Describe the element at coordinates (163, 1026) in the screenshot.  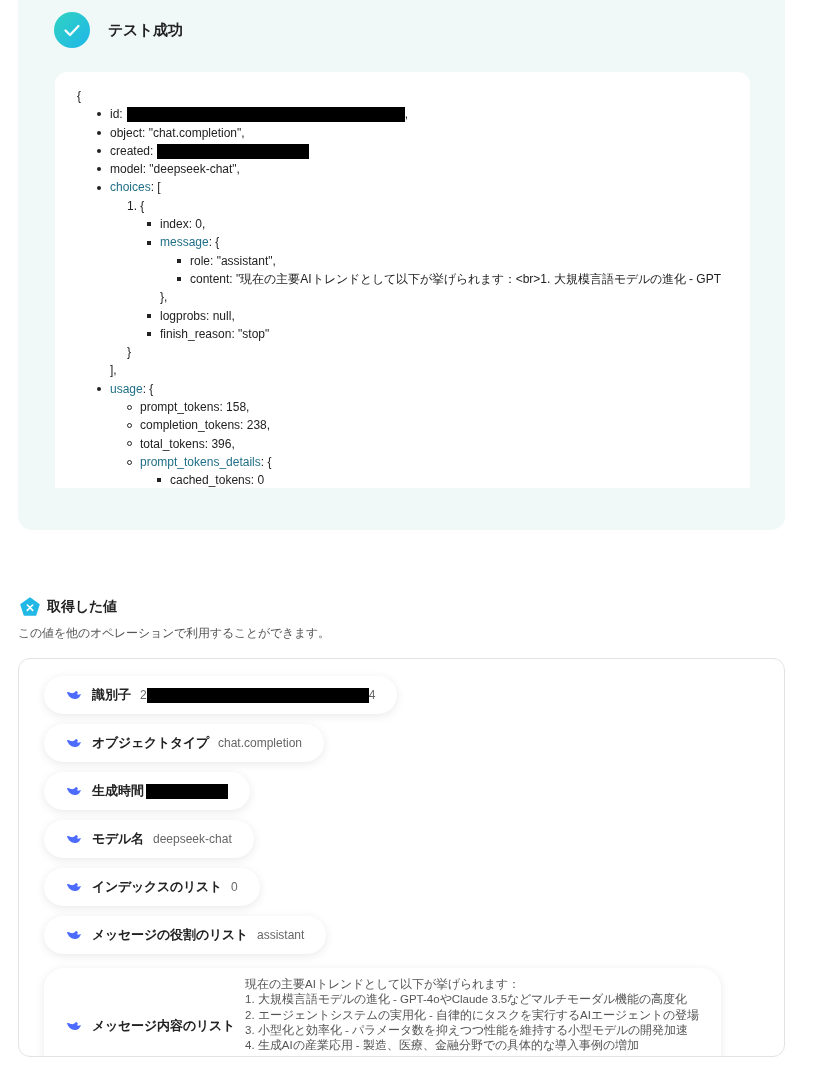
I see `value-label: メッセージ内容のリスト` at that location.